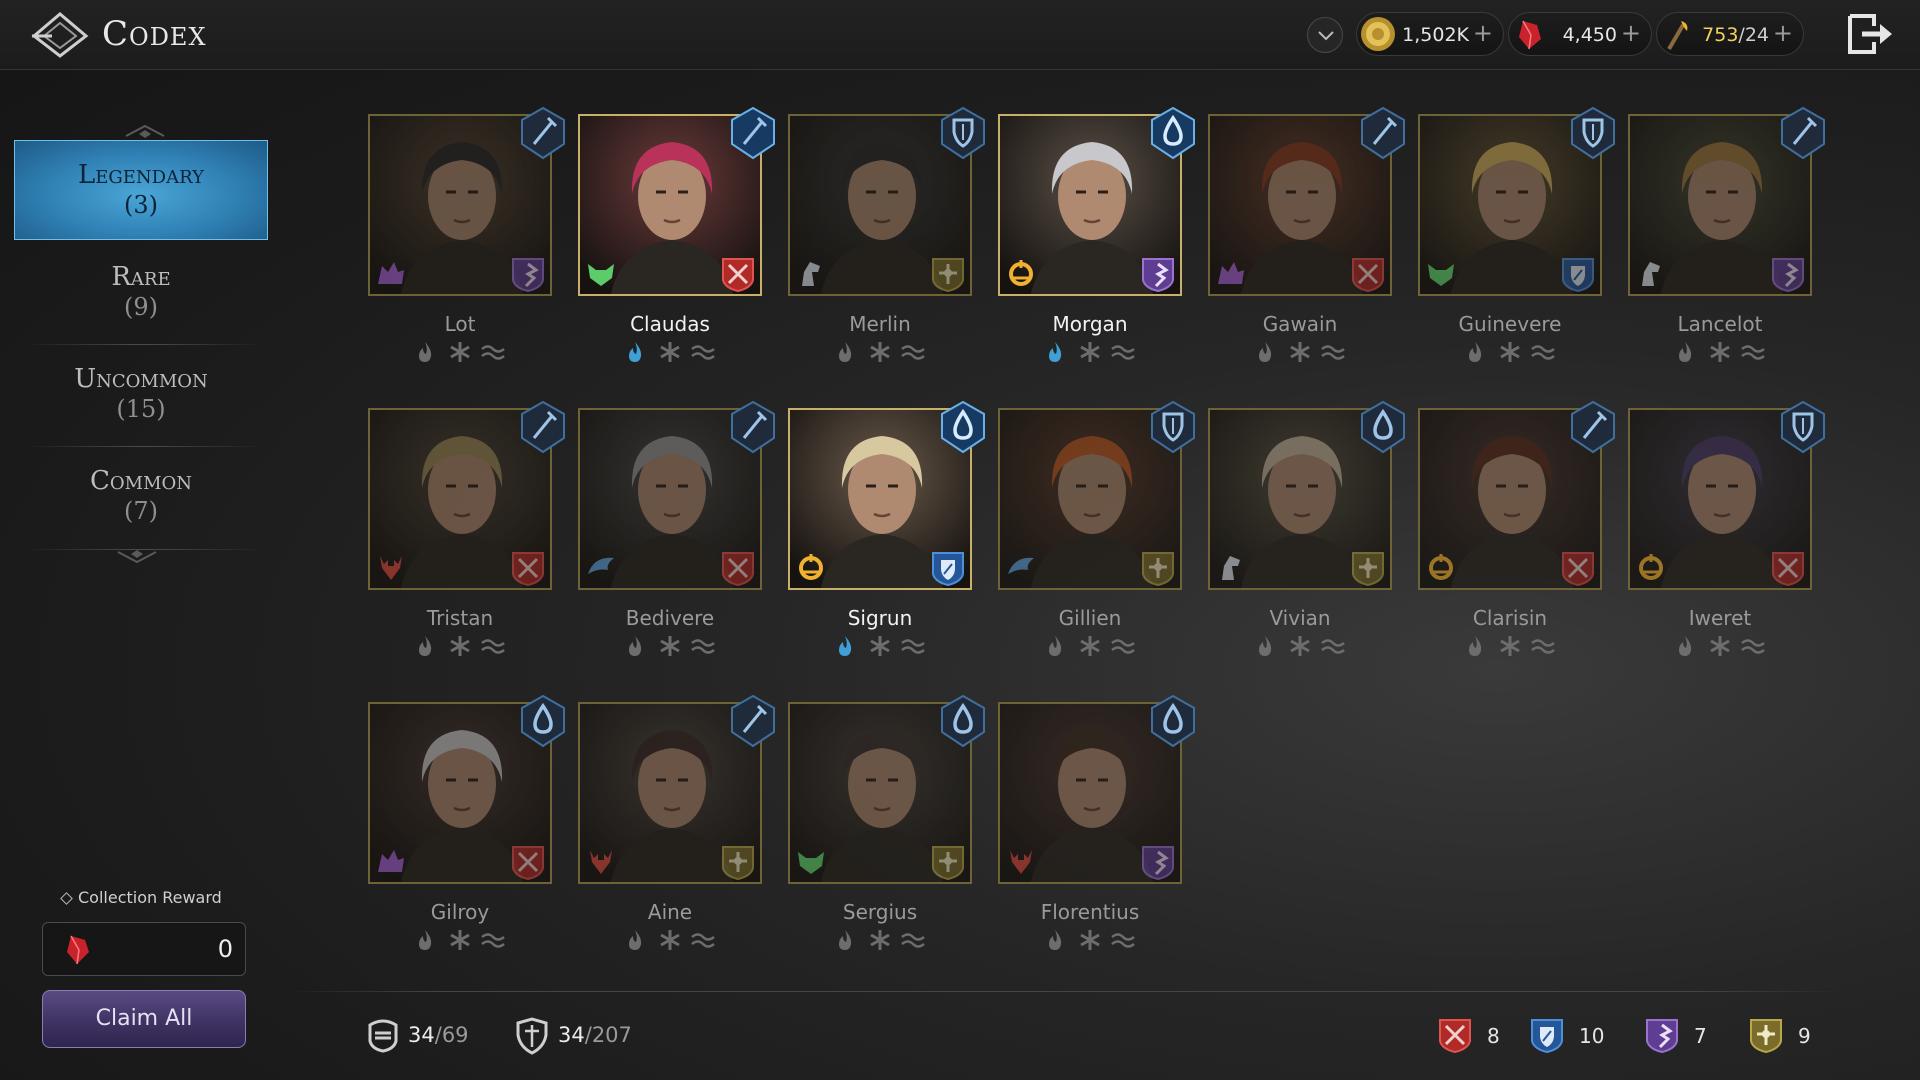 The height and width of the screenshot is (1080, 1920). I want to click on hero-card: Lancelot, so click(1726, 234).